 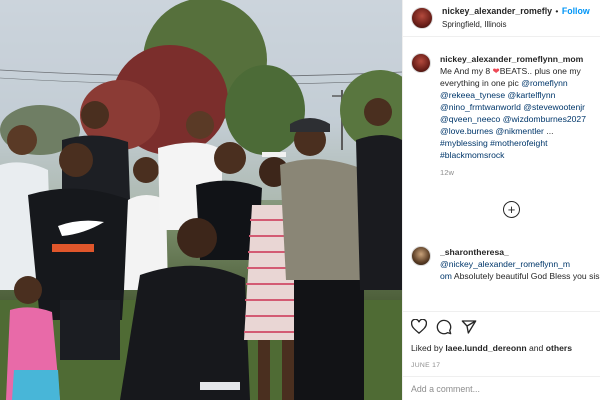 What do you see at coordinates (496, 71) in the screenshot?
I see `red-heart-emoji: ❤` at bounding box center [496, 71].